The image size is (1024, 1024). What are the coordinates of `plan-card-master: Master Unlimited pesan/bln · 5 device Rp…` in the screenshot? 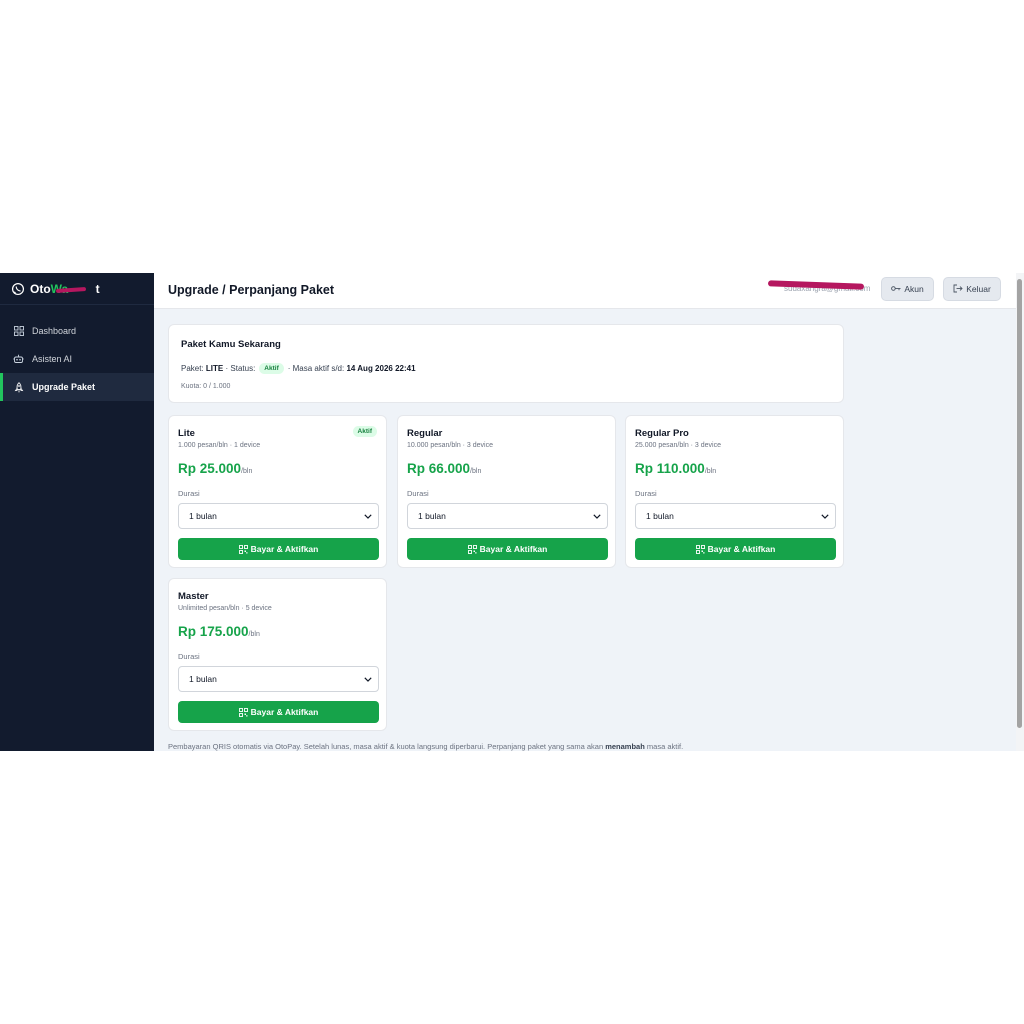 It's located at (277, 654).